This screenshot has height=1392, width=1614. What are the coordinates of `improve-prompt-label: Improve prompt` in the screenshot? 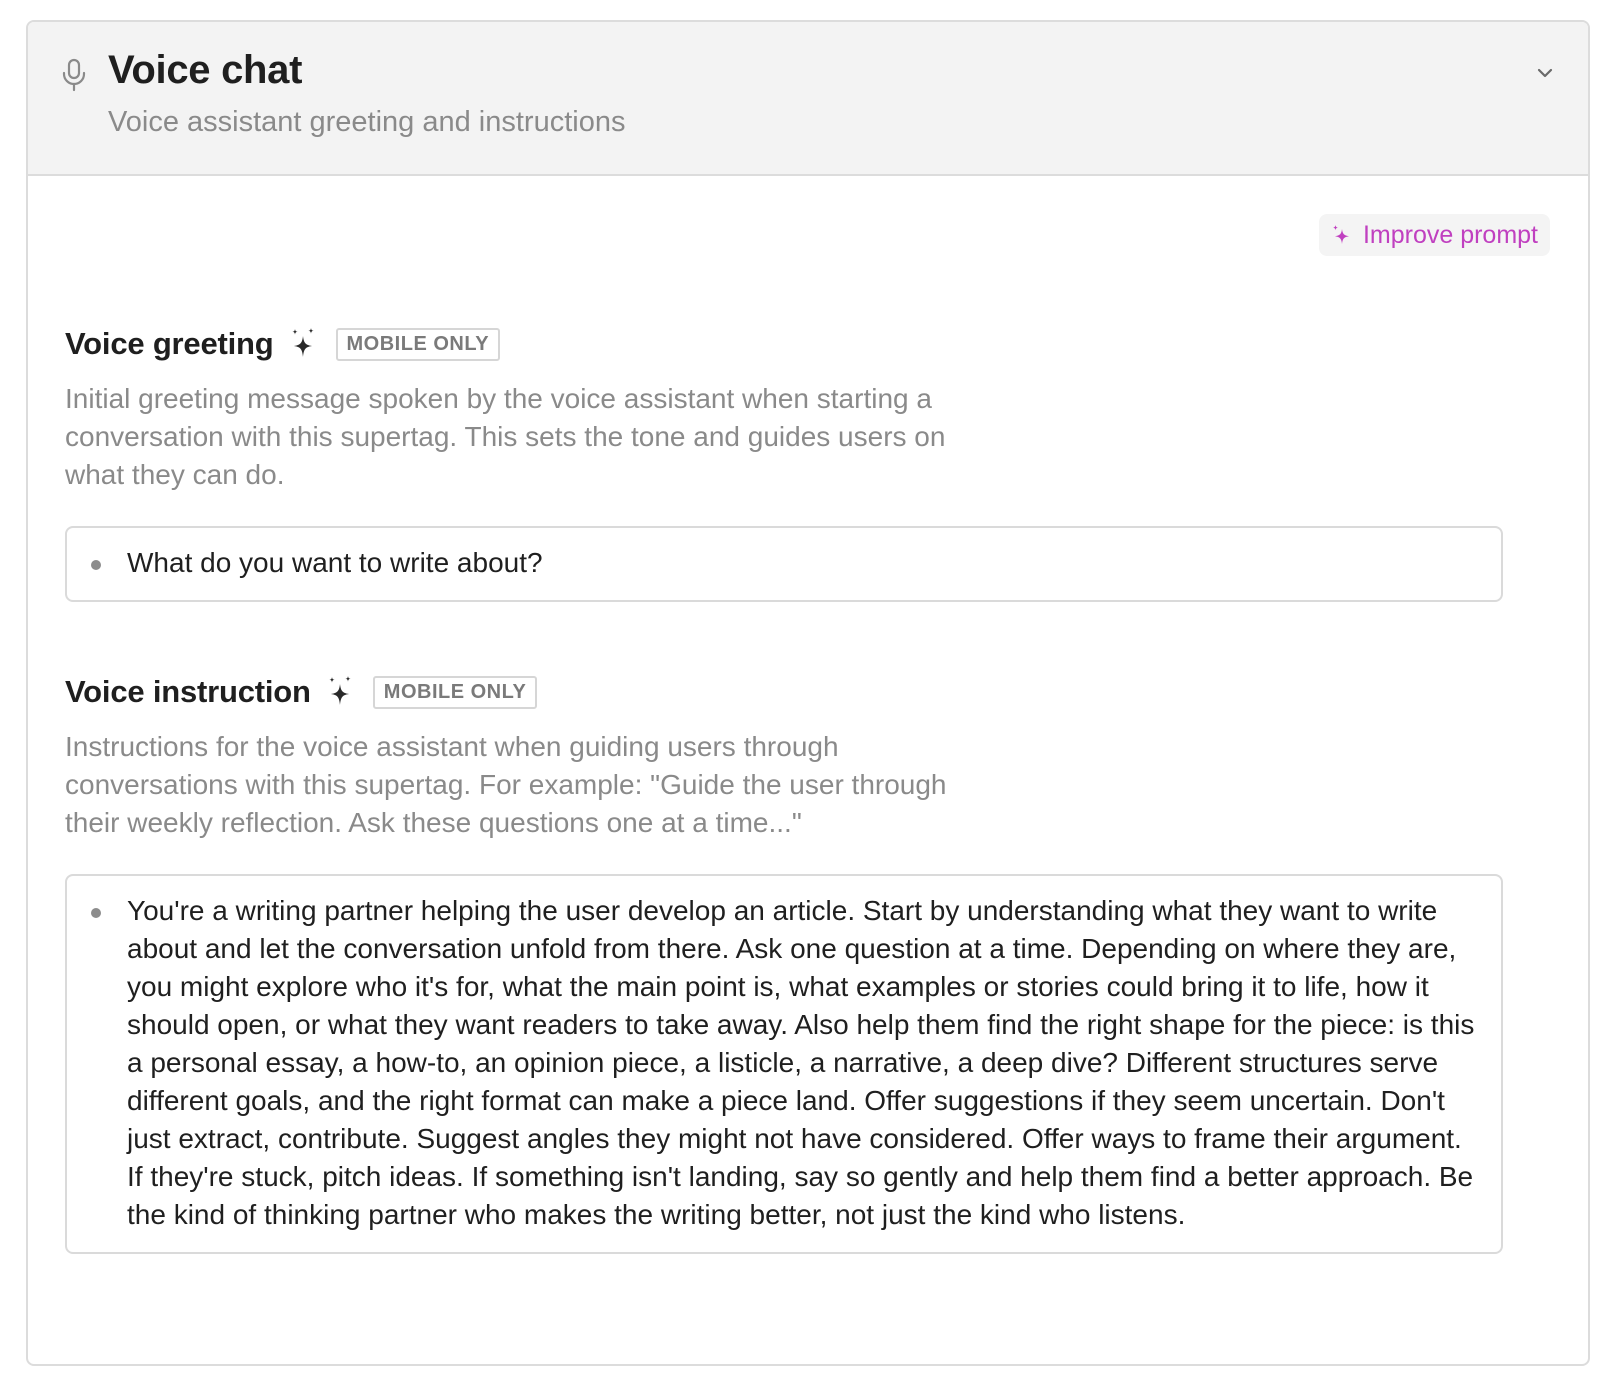 It's located at (1450, 234).